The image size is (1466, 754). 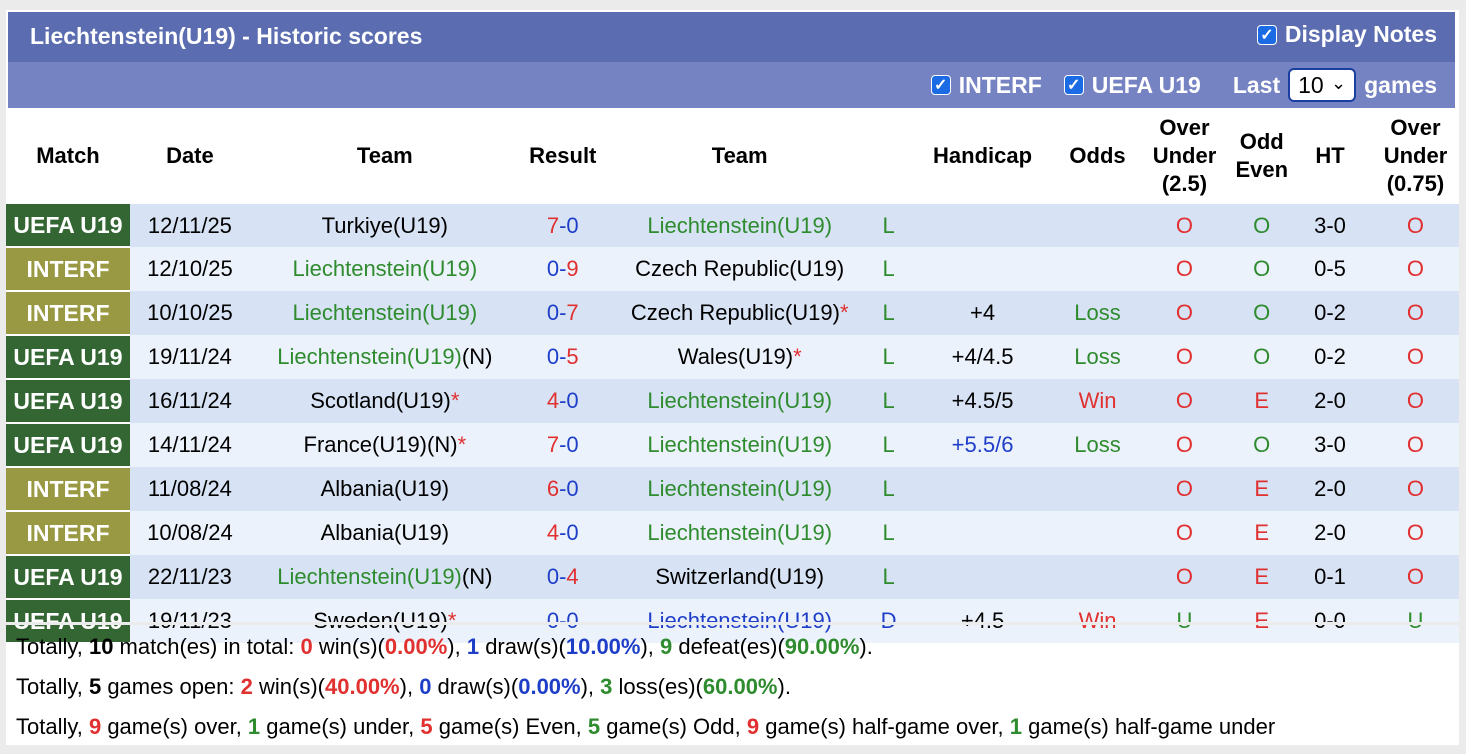 I want to click on away-score: 0, so click(x=572, y=400).